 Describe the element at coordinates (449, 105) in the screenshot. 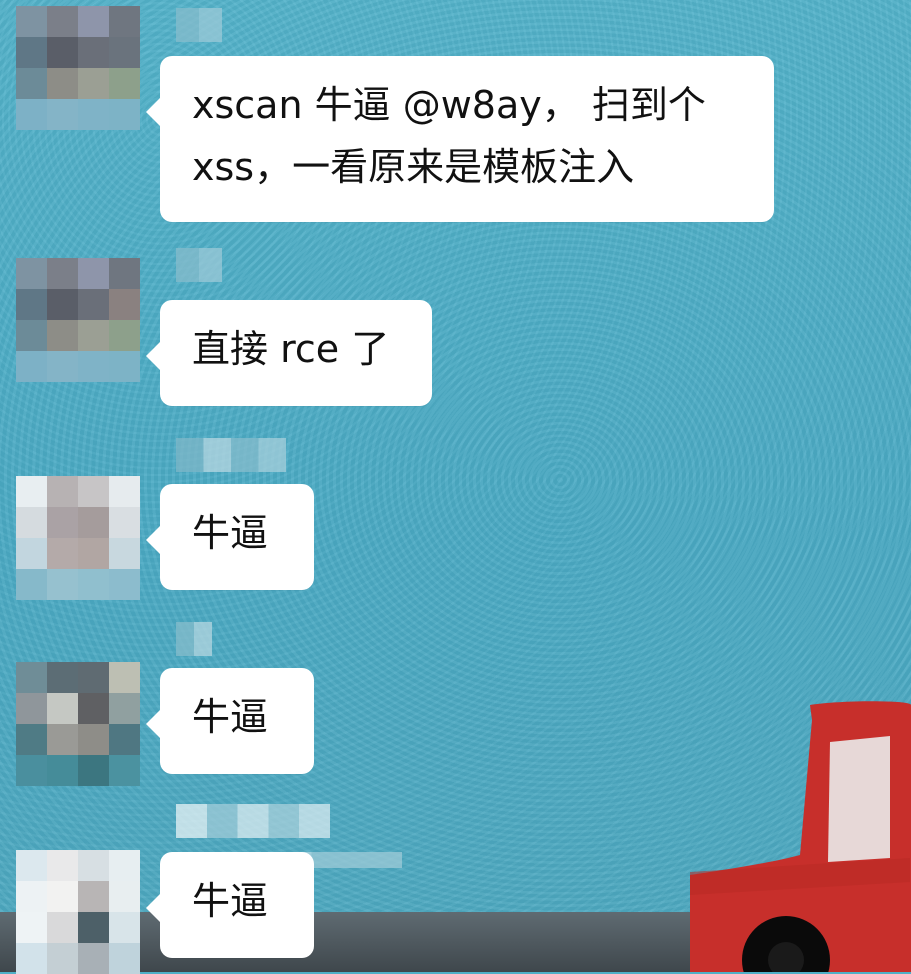

I see `message-1-line-1: xscan 牛逼 @w8ay， 扫到个` at that location.